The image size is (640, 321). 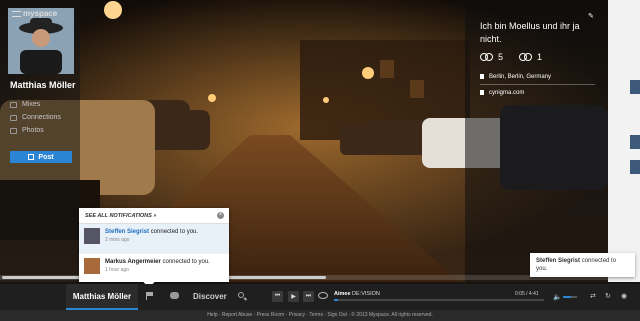 I want to click on tab-user-profile: Matthias Möller, so click(x=102, y=297).